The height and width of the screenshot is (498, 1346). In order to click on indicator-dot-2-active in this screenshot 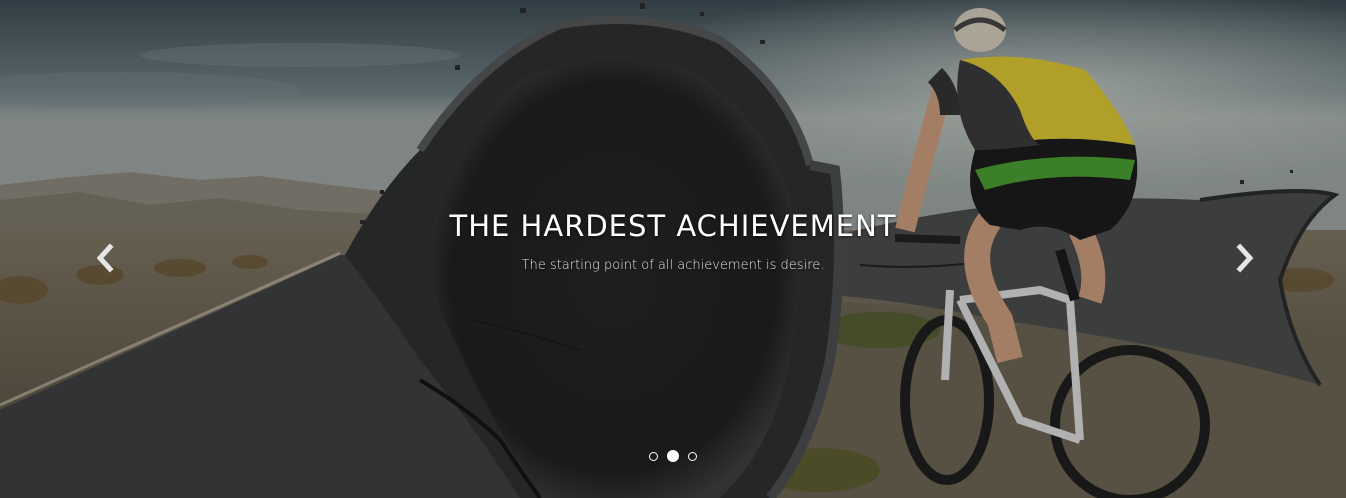, I will do `click(673, 456)`.